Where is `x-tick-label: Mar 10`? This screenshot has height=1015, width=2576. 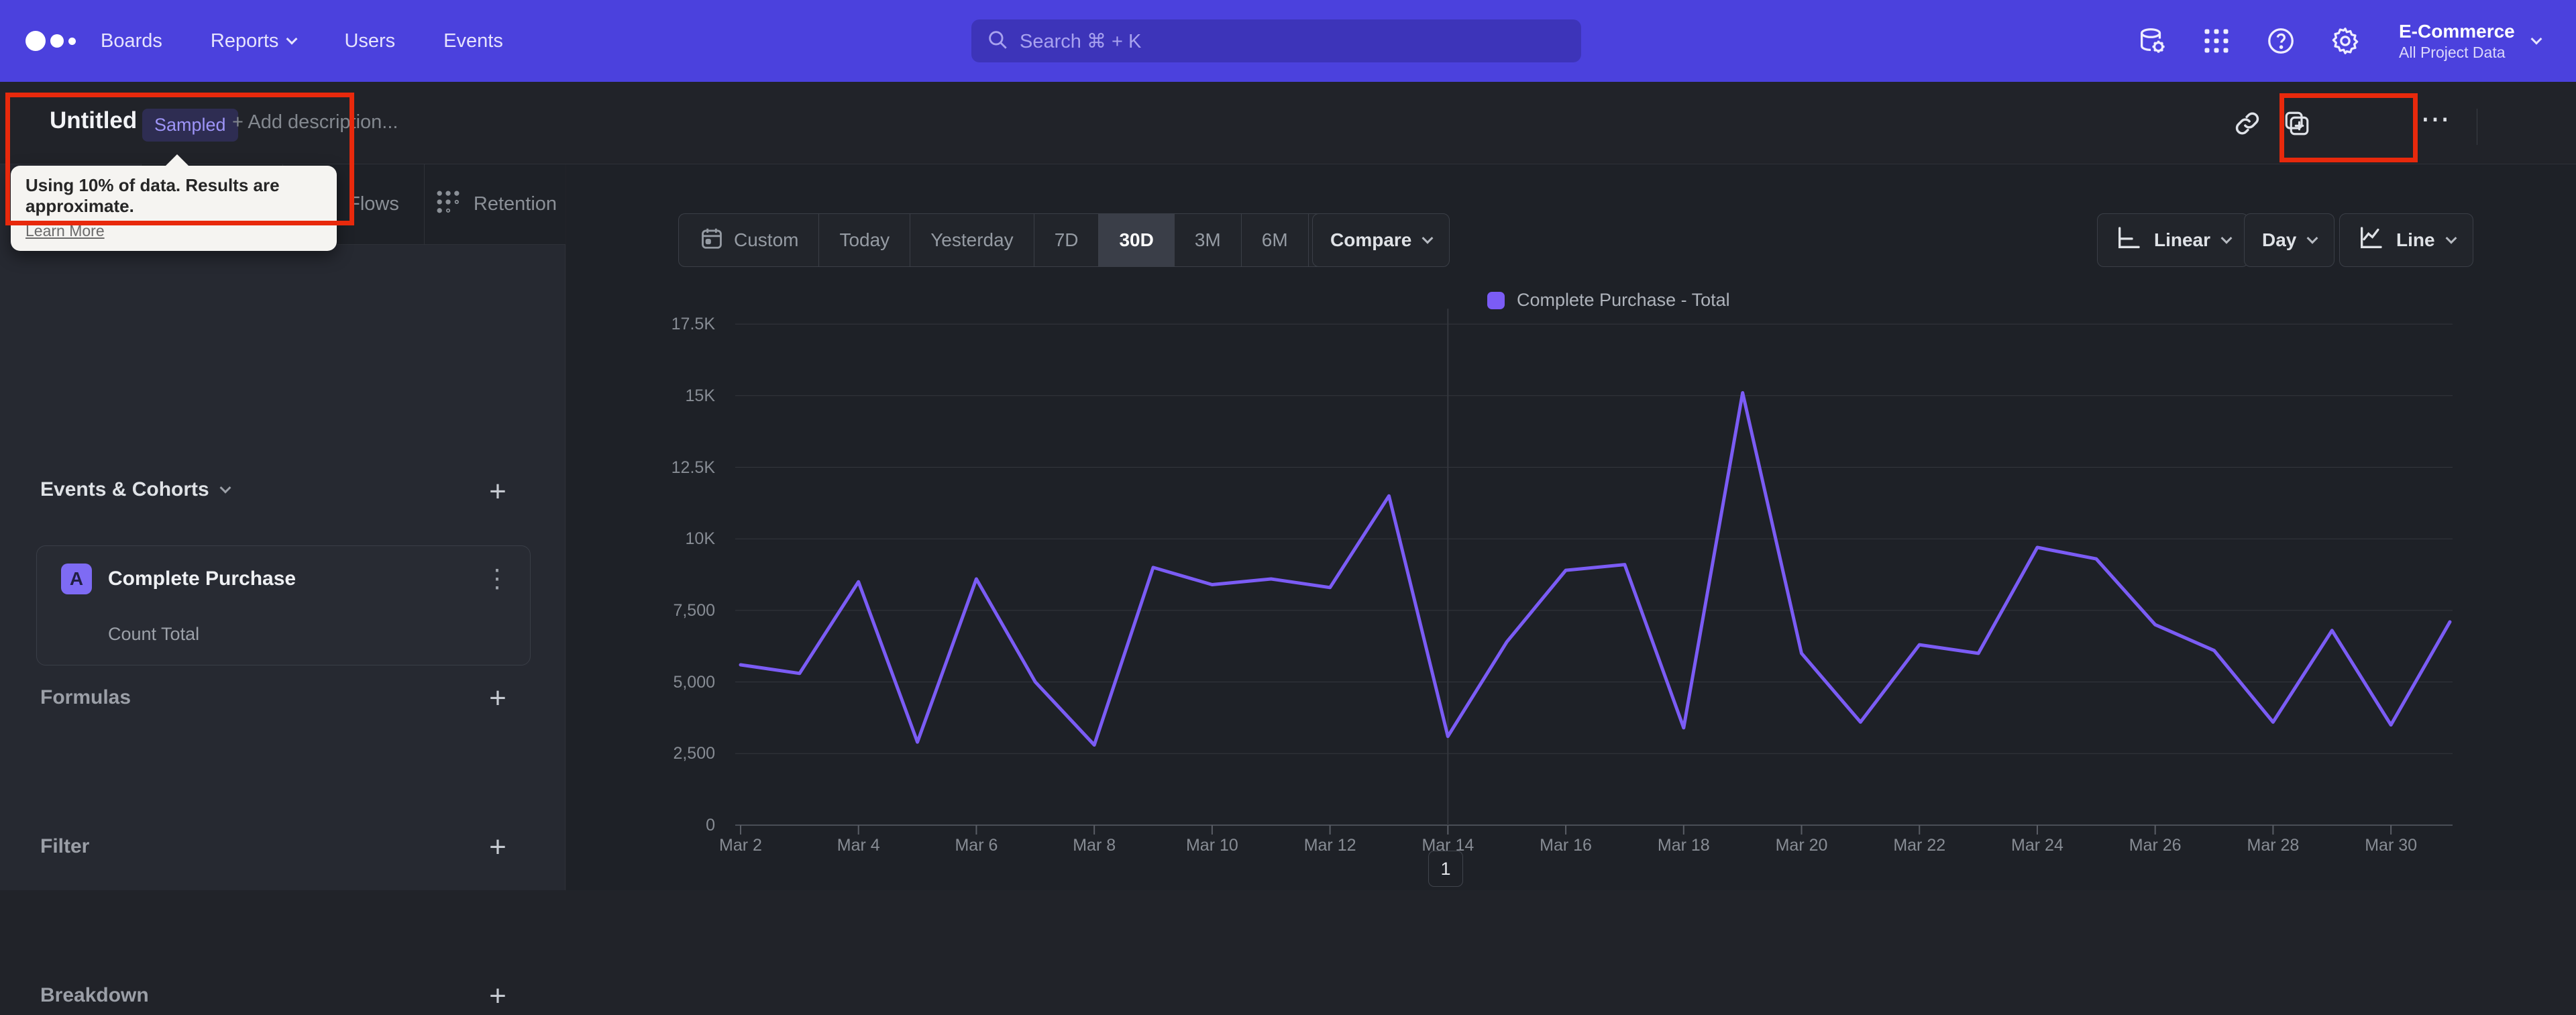
x-tick-label: Mar 10 is located at coordinates (1211, 845).